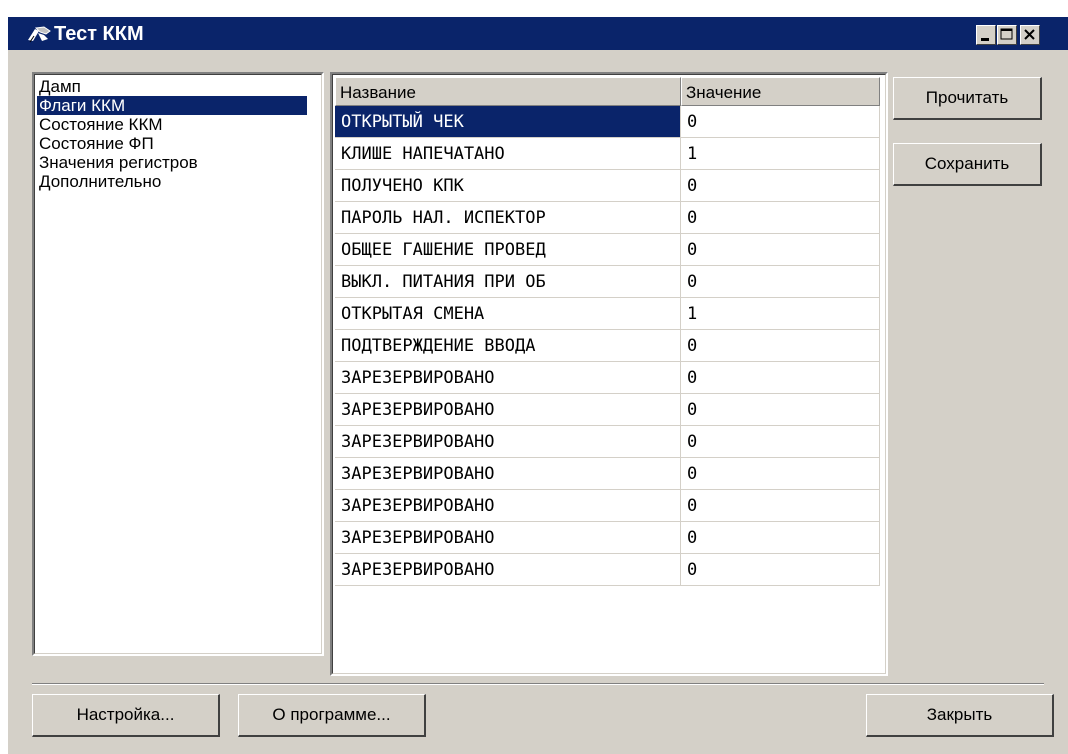 This screenshot has height=754, width=1068. Describe the element at coordinates (508, 154) in the screenshot. I see `flag-name-cell: КЛИШЕ НАПЕЧАТАНО` at that location.